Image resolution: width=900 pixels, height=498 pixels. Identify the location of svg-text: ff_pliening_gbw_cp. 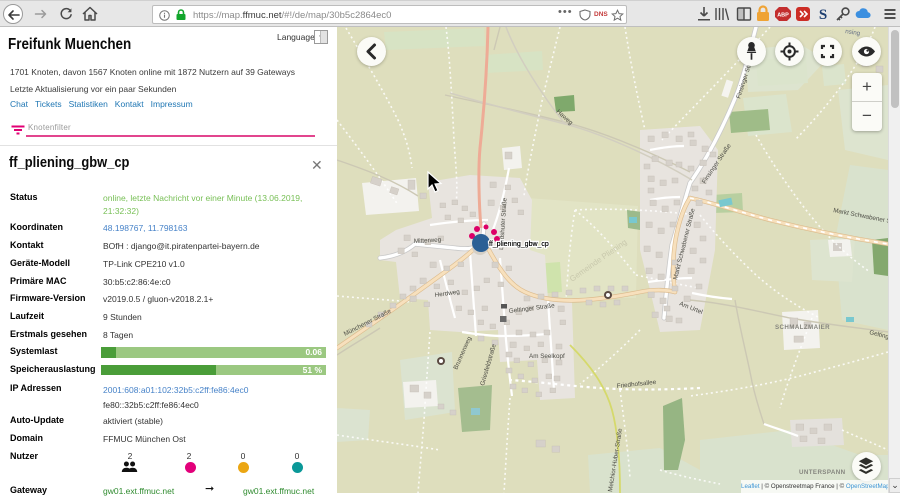
(519, 244).